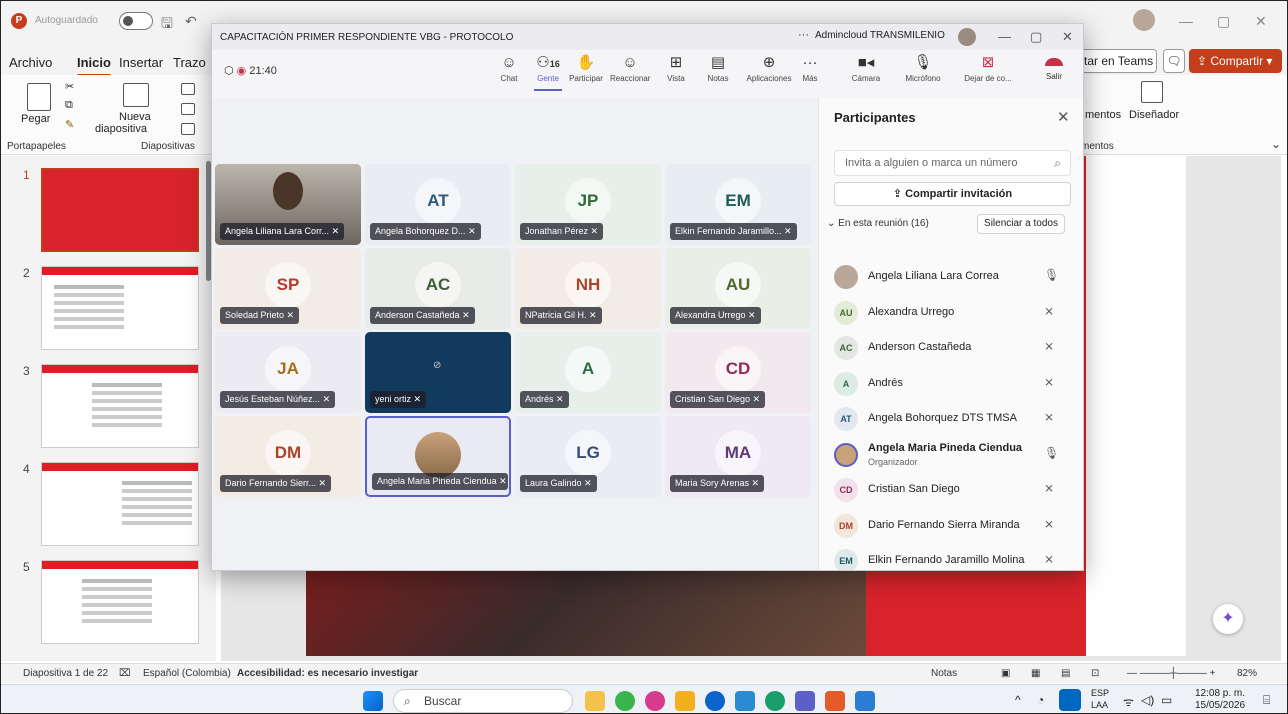 The height and width of the screenshot is (714, 1288). I want to click on invite-input: Invita a alguien o marca un número ⌕, so click(952, 163).